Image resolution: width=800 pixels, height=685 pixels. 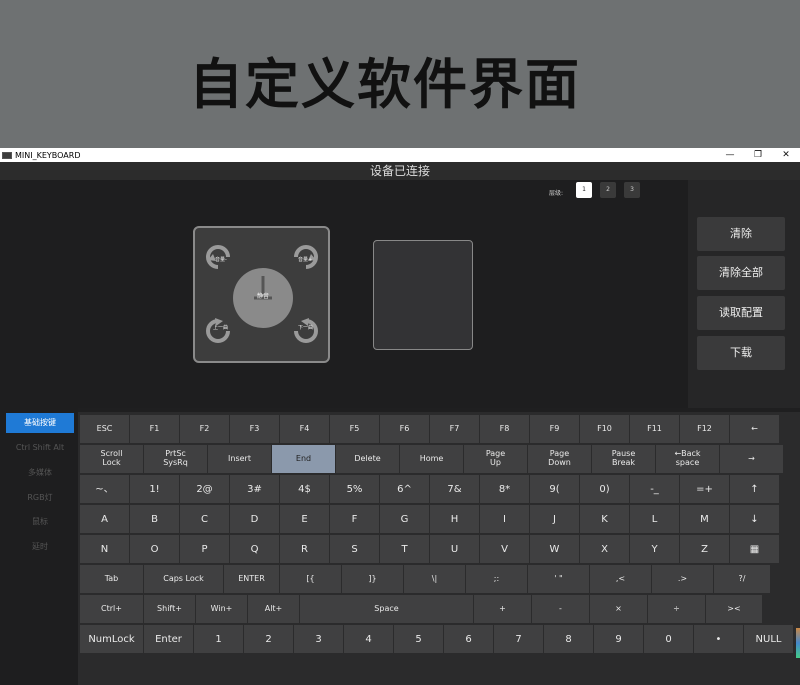 I want to click on maximize-button: ❐, so click(x=758, y=155).